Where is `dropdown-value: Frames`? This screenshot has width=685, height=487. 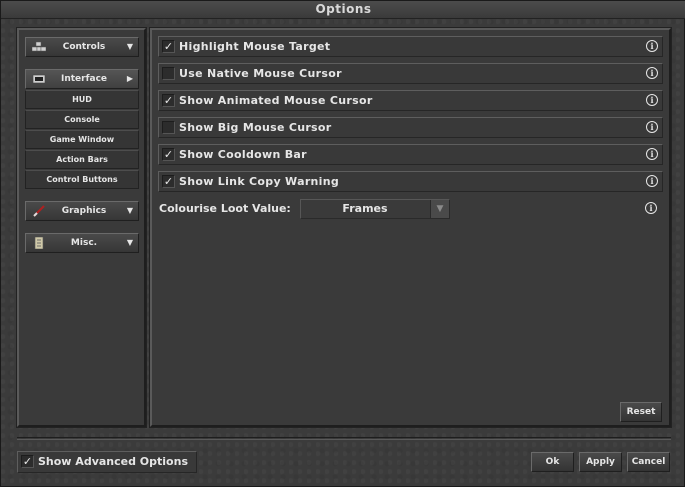 dropdown-value: Frames is located at coordinates (365, 208).